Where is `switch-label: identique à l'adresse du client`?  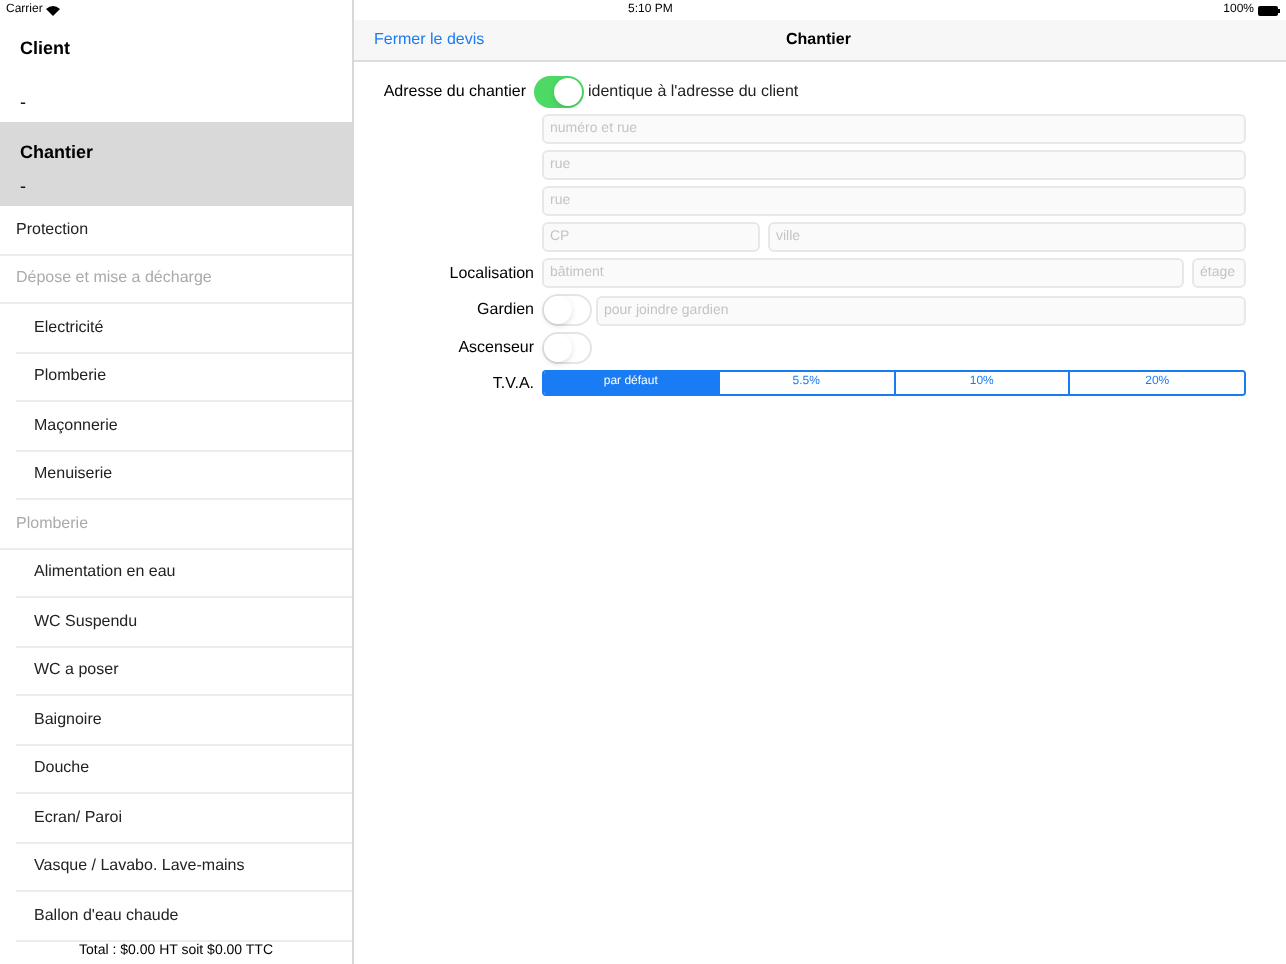 switch-label: identique à l'adresse du client is located at coordinates (693, 92).